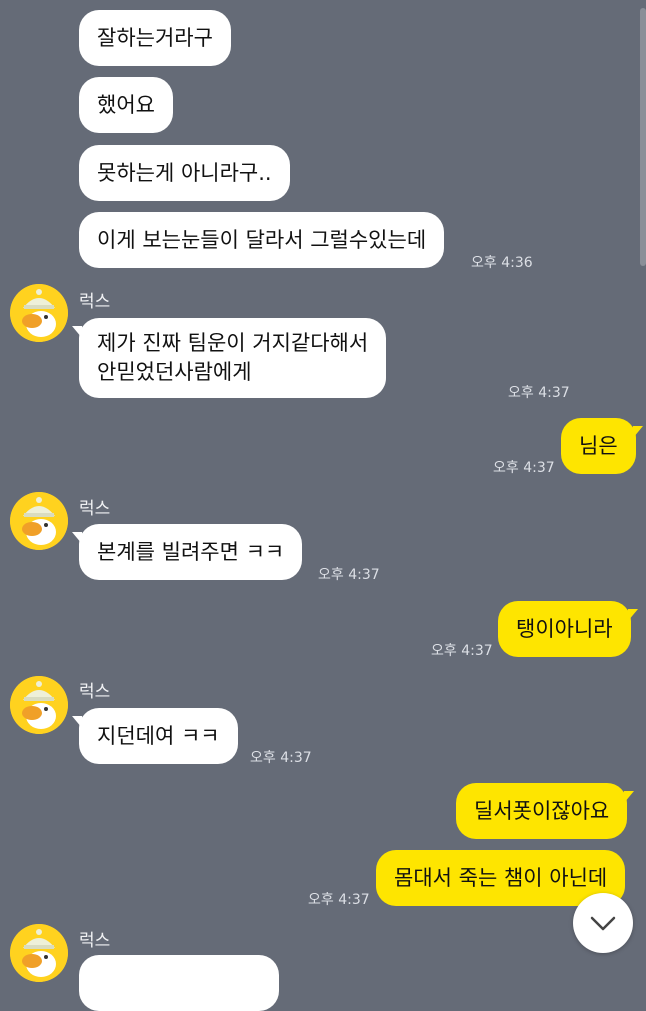 This screenshot has width=646, height=1011. What do you see at coordinates (233, 343) in the screenshot?
I see `message-text-line: 제가 진짜 팀운이 거지같다해서` at bounding box center [233, 343].